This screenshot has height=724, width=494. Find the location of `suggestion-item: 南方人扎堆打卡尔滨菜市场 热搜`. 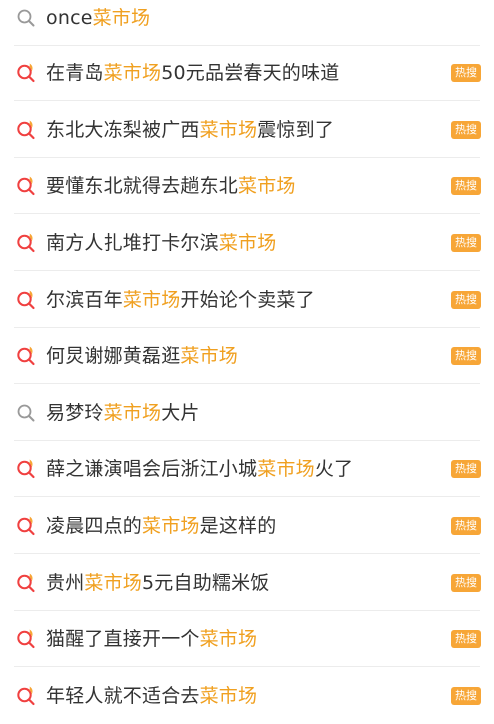

suggestion-item: 南方人扎堆打卡尔滨菜市场 热搜 is located at coordinates (247, 243).